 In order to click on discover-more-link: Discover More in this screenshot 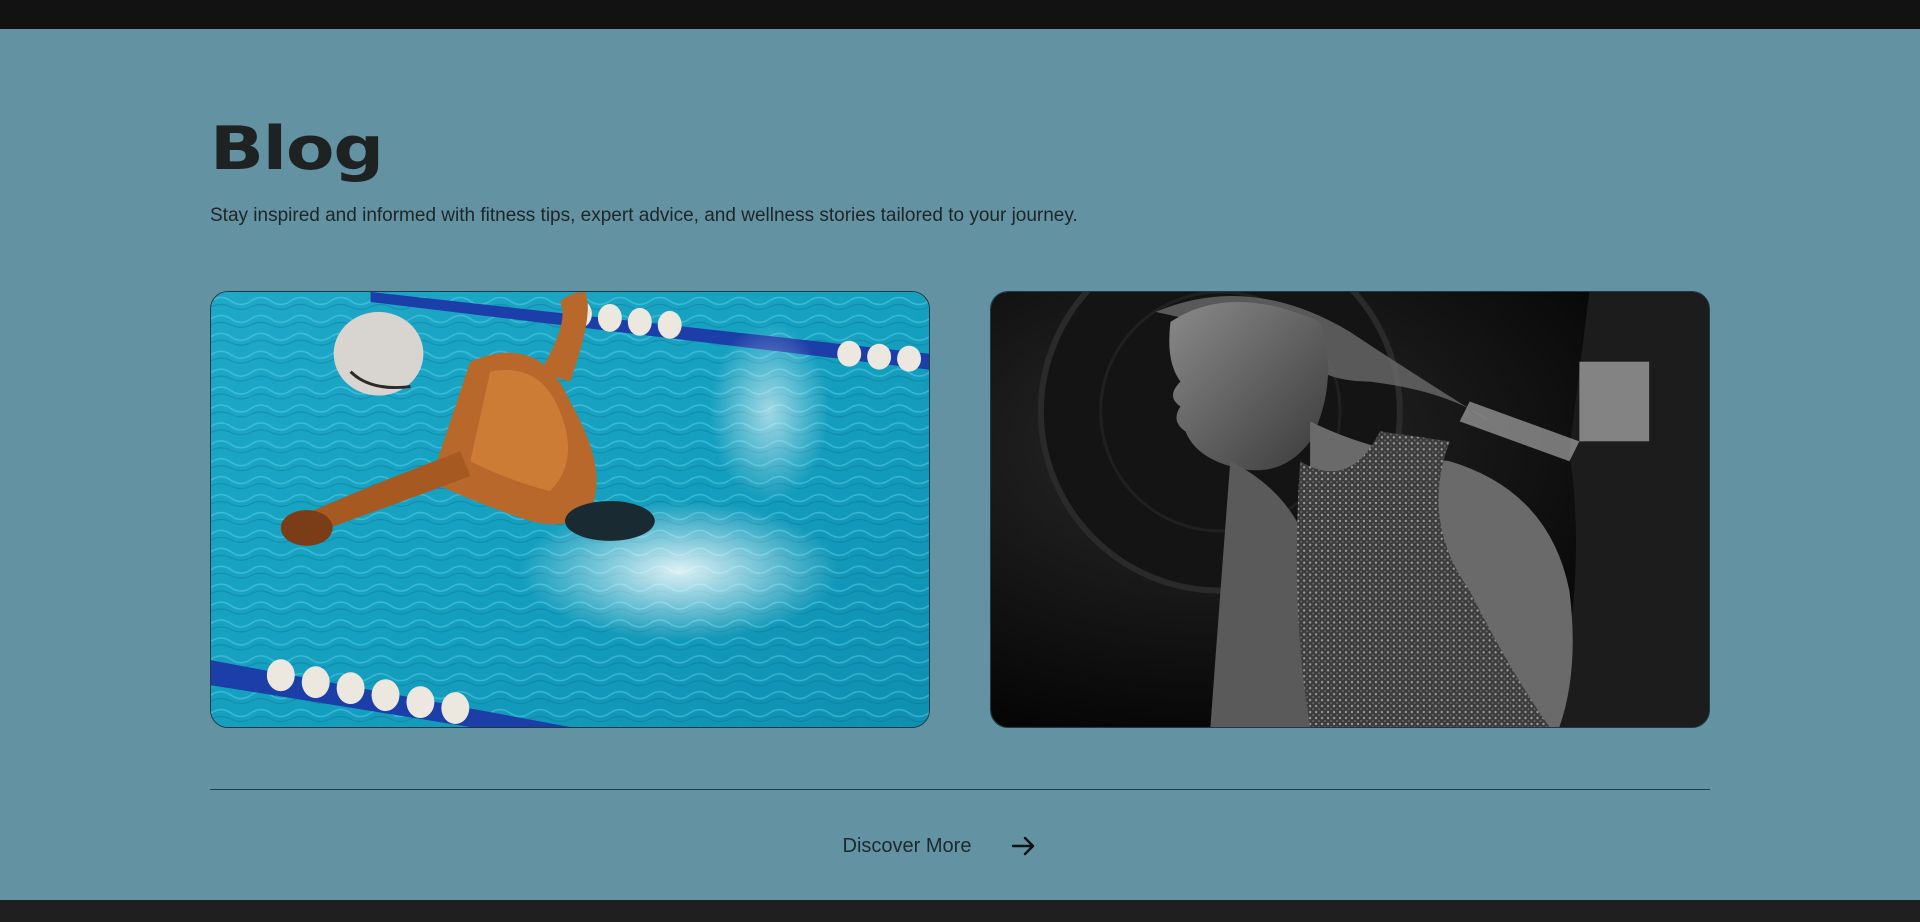, I will do `click(940, 846)`.